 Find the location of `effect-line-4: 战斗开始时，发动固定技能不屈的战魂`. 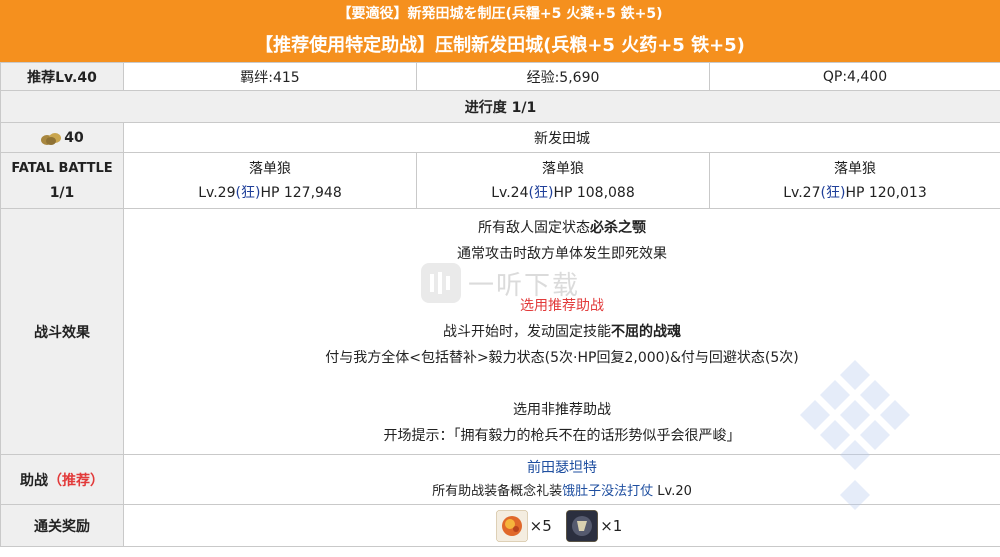

effect-line-4: 战斗开始时，发动固定技能不屈的战魂 is located at coordinates (562, 331).